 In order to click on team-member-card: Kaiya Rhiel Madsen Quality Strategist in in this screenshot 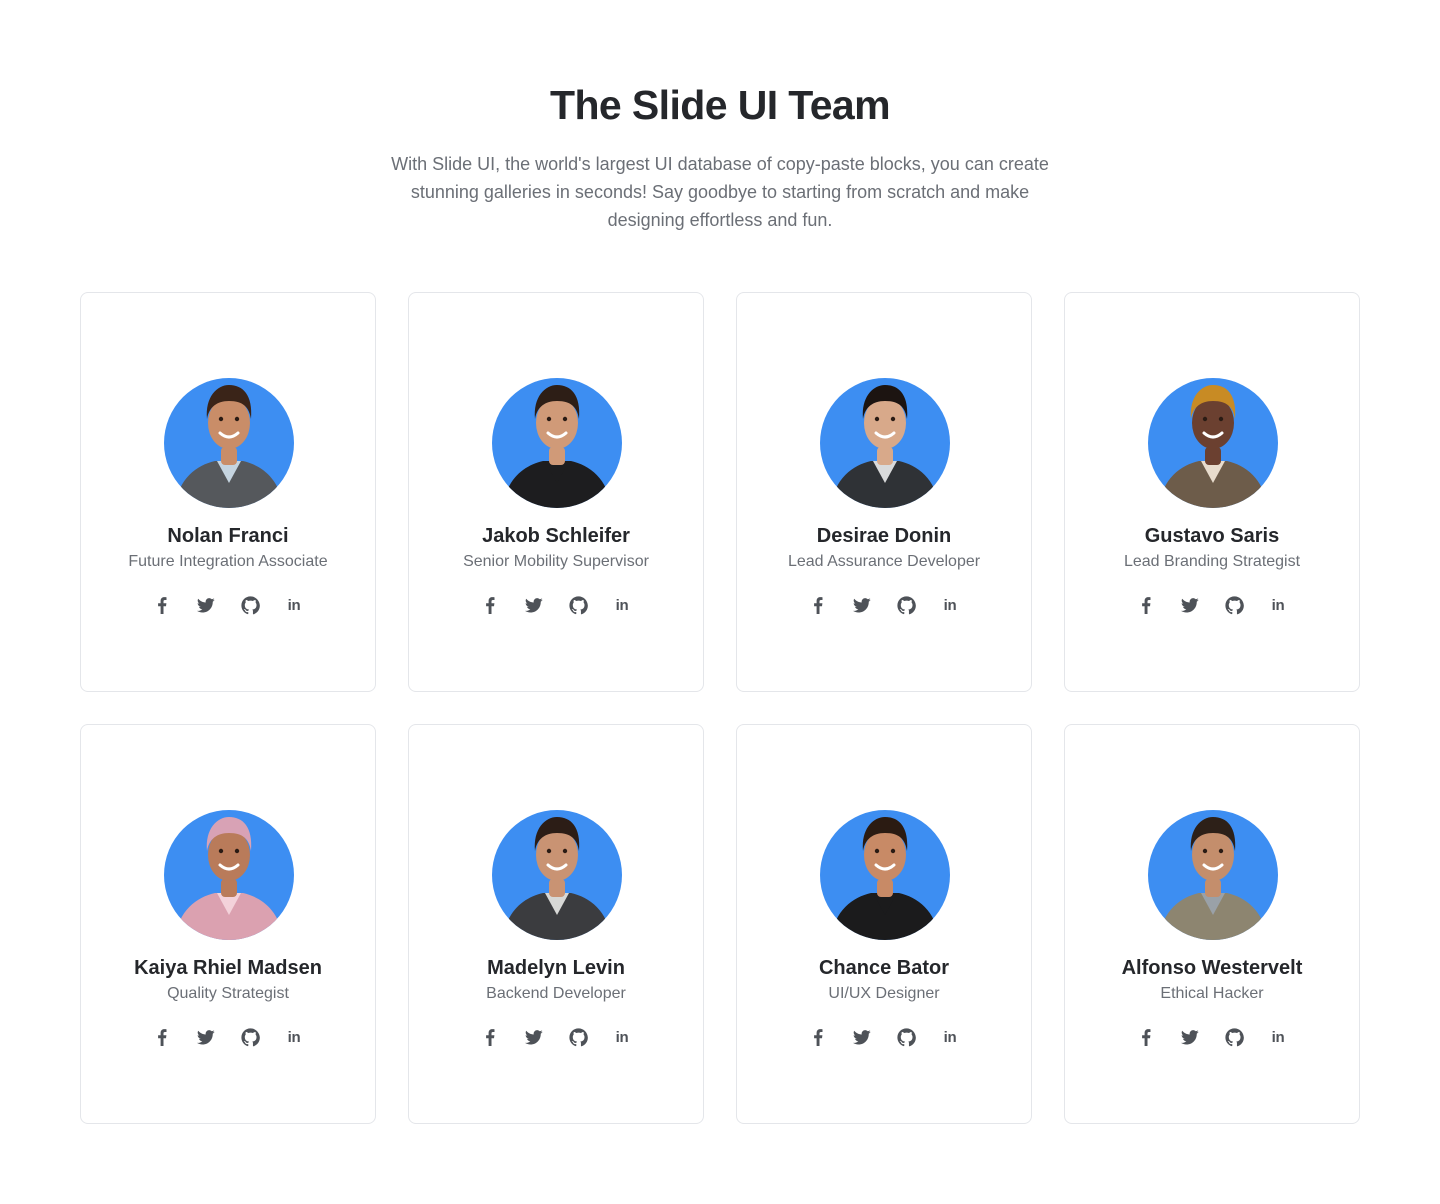, I will do `click(228, 924)`.